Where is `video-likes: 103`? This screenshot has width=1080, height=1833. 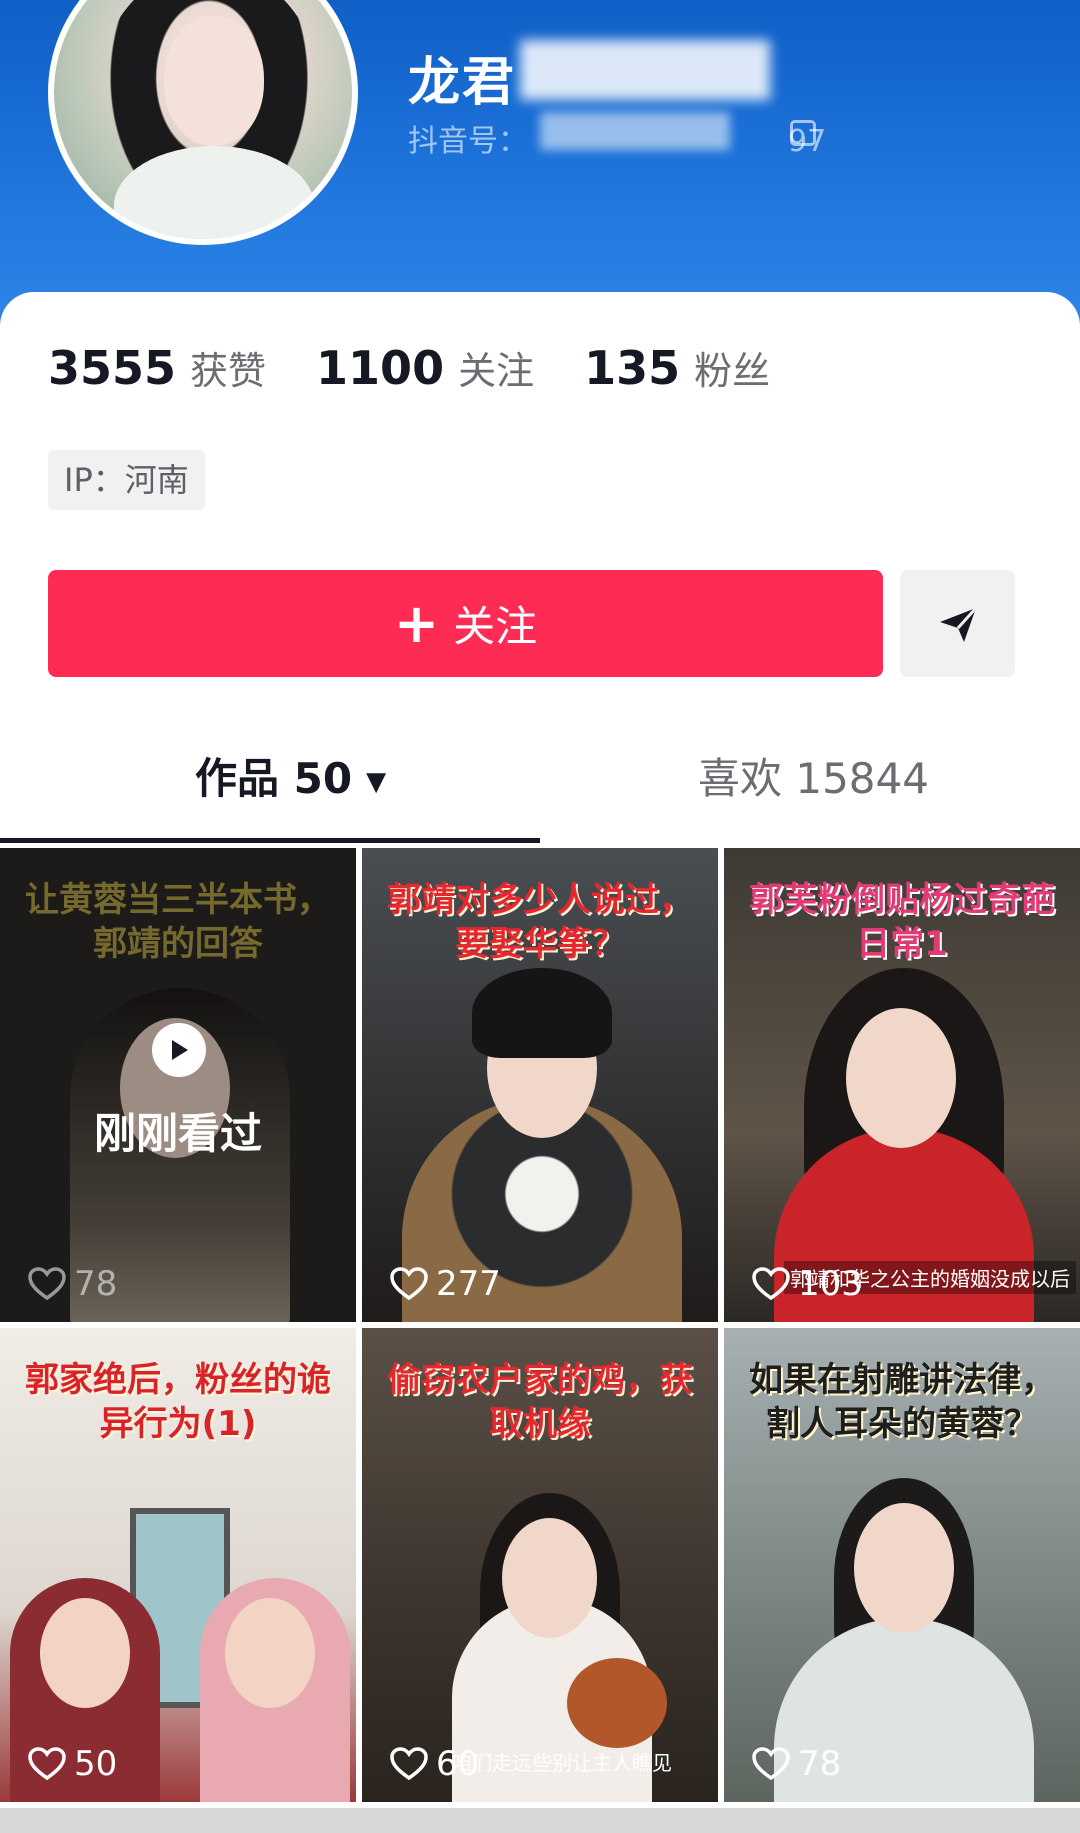
video-likes: 103 is located at coordinates (807, 1284).